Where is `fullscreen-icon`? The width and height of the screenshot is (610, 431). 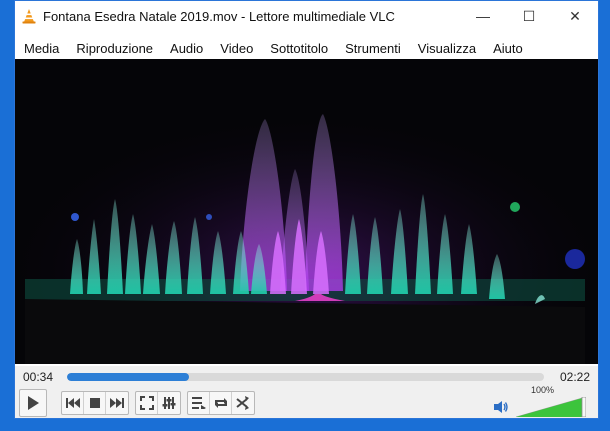 fullscreen-icon is located at coordinates (146, 403).